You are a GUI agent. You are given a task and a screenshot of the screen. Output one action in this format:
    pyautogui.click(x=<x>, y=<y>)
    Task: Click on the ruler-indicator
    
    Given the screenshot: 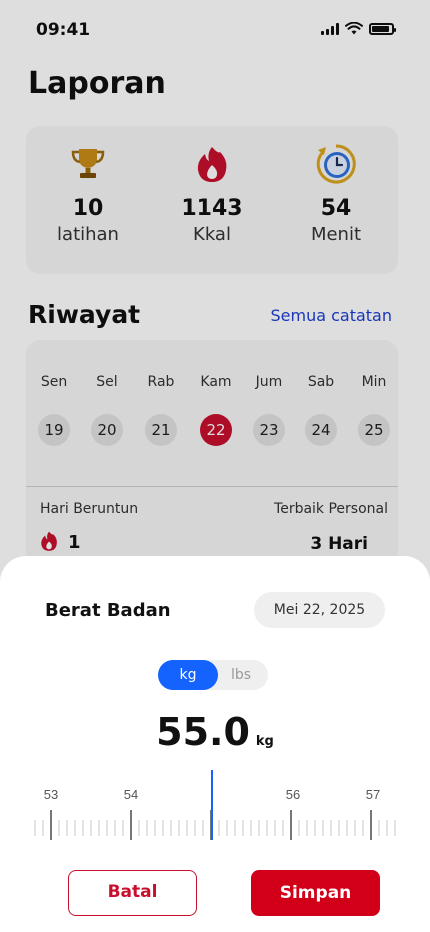 What is the action you would take?
    pyautogui.click(x=212, y=805)
    